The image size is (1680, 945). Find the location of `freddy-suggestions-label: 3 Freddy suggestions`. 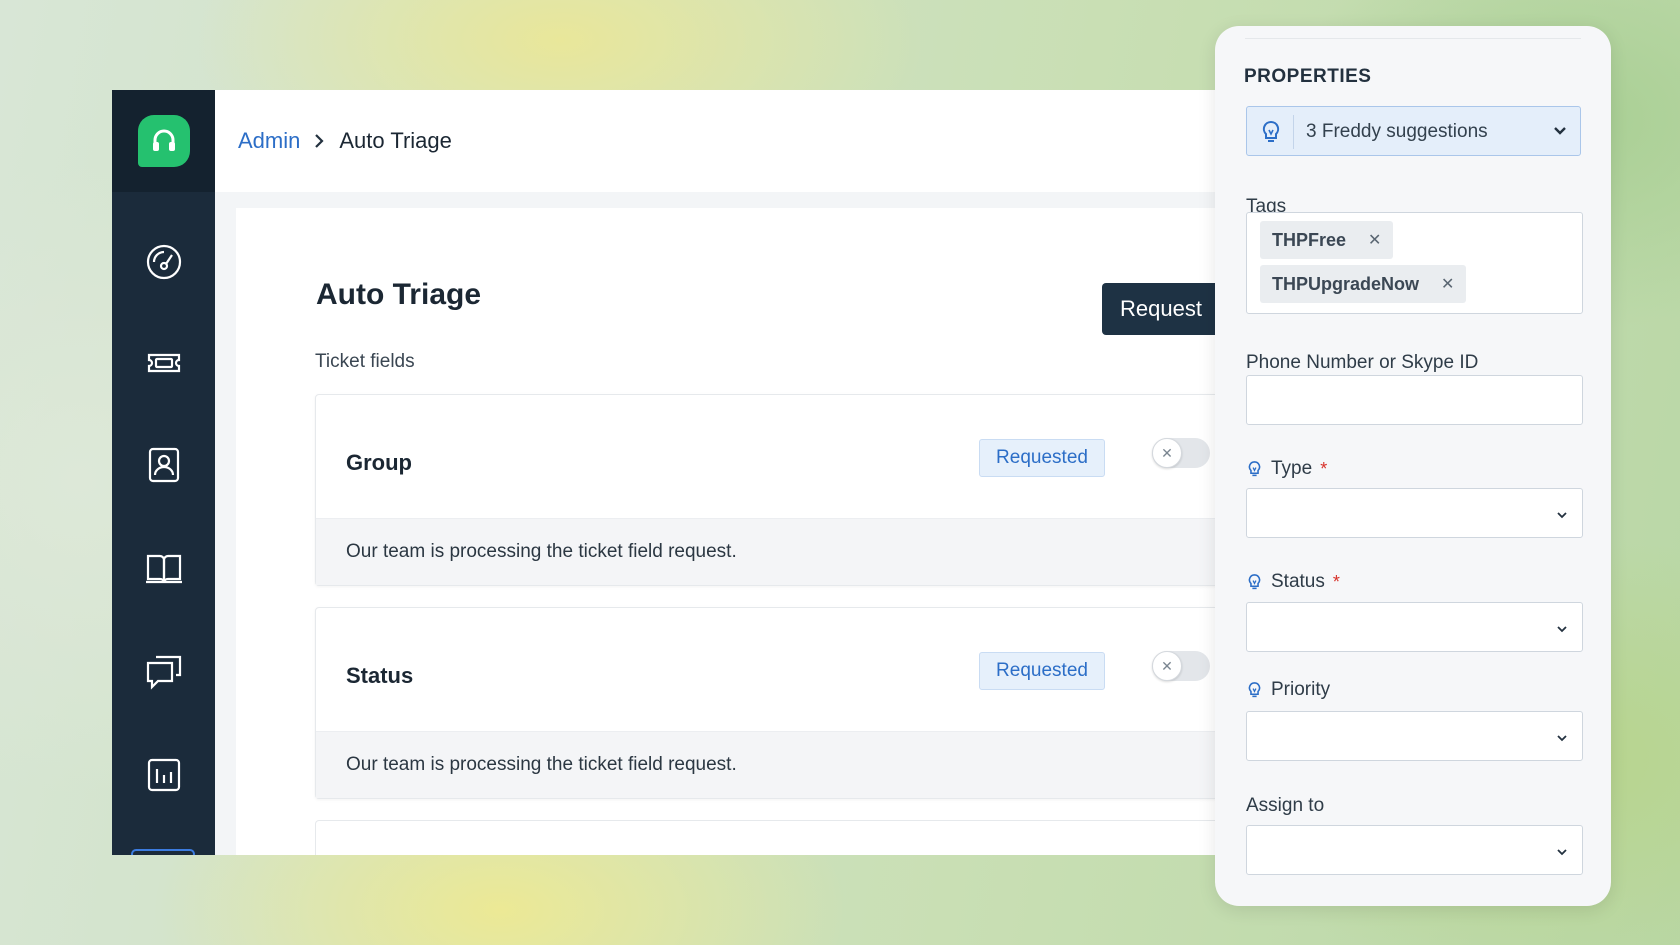

freddy-suggestions-label: 3 Freddy suggestions is located at coordinates (1397, 131).